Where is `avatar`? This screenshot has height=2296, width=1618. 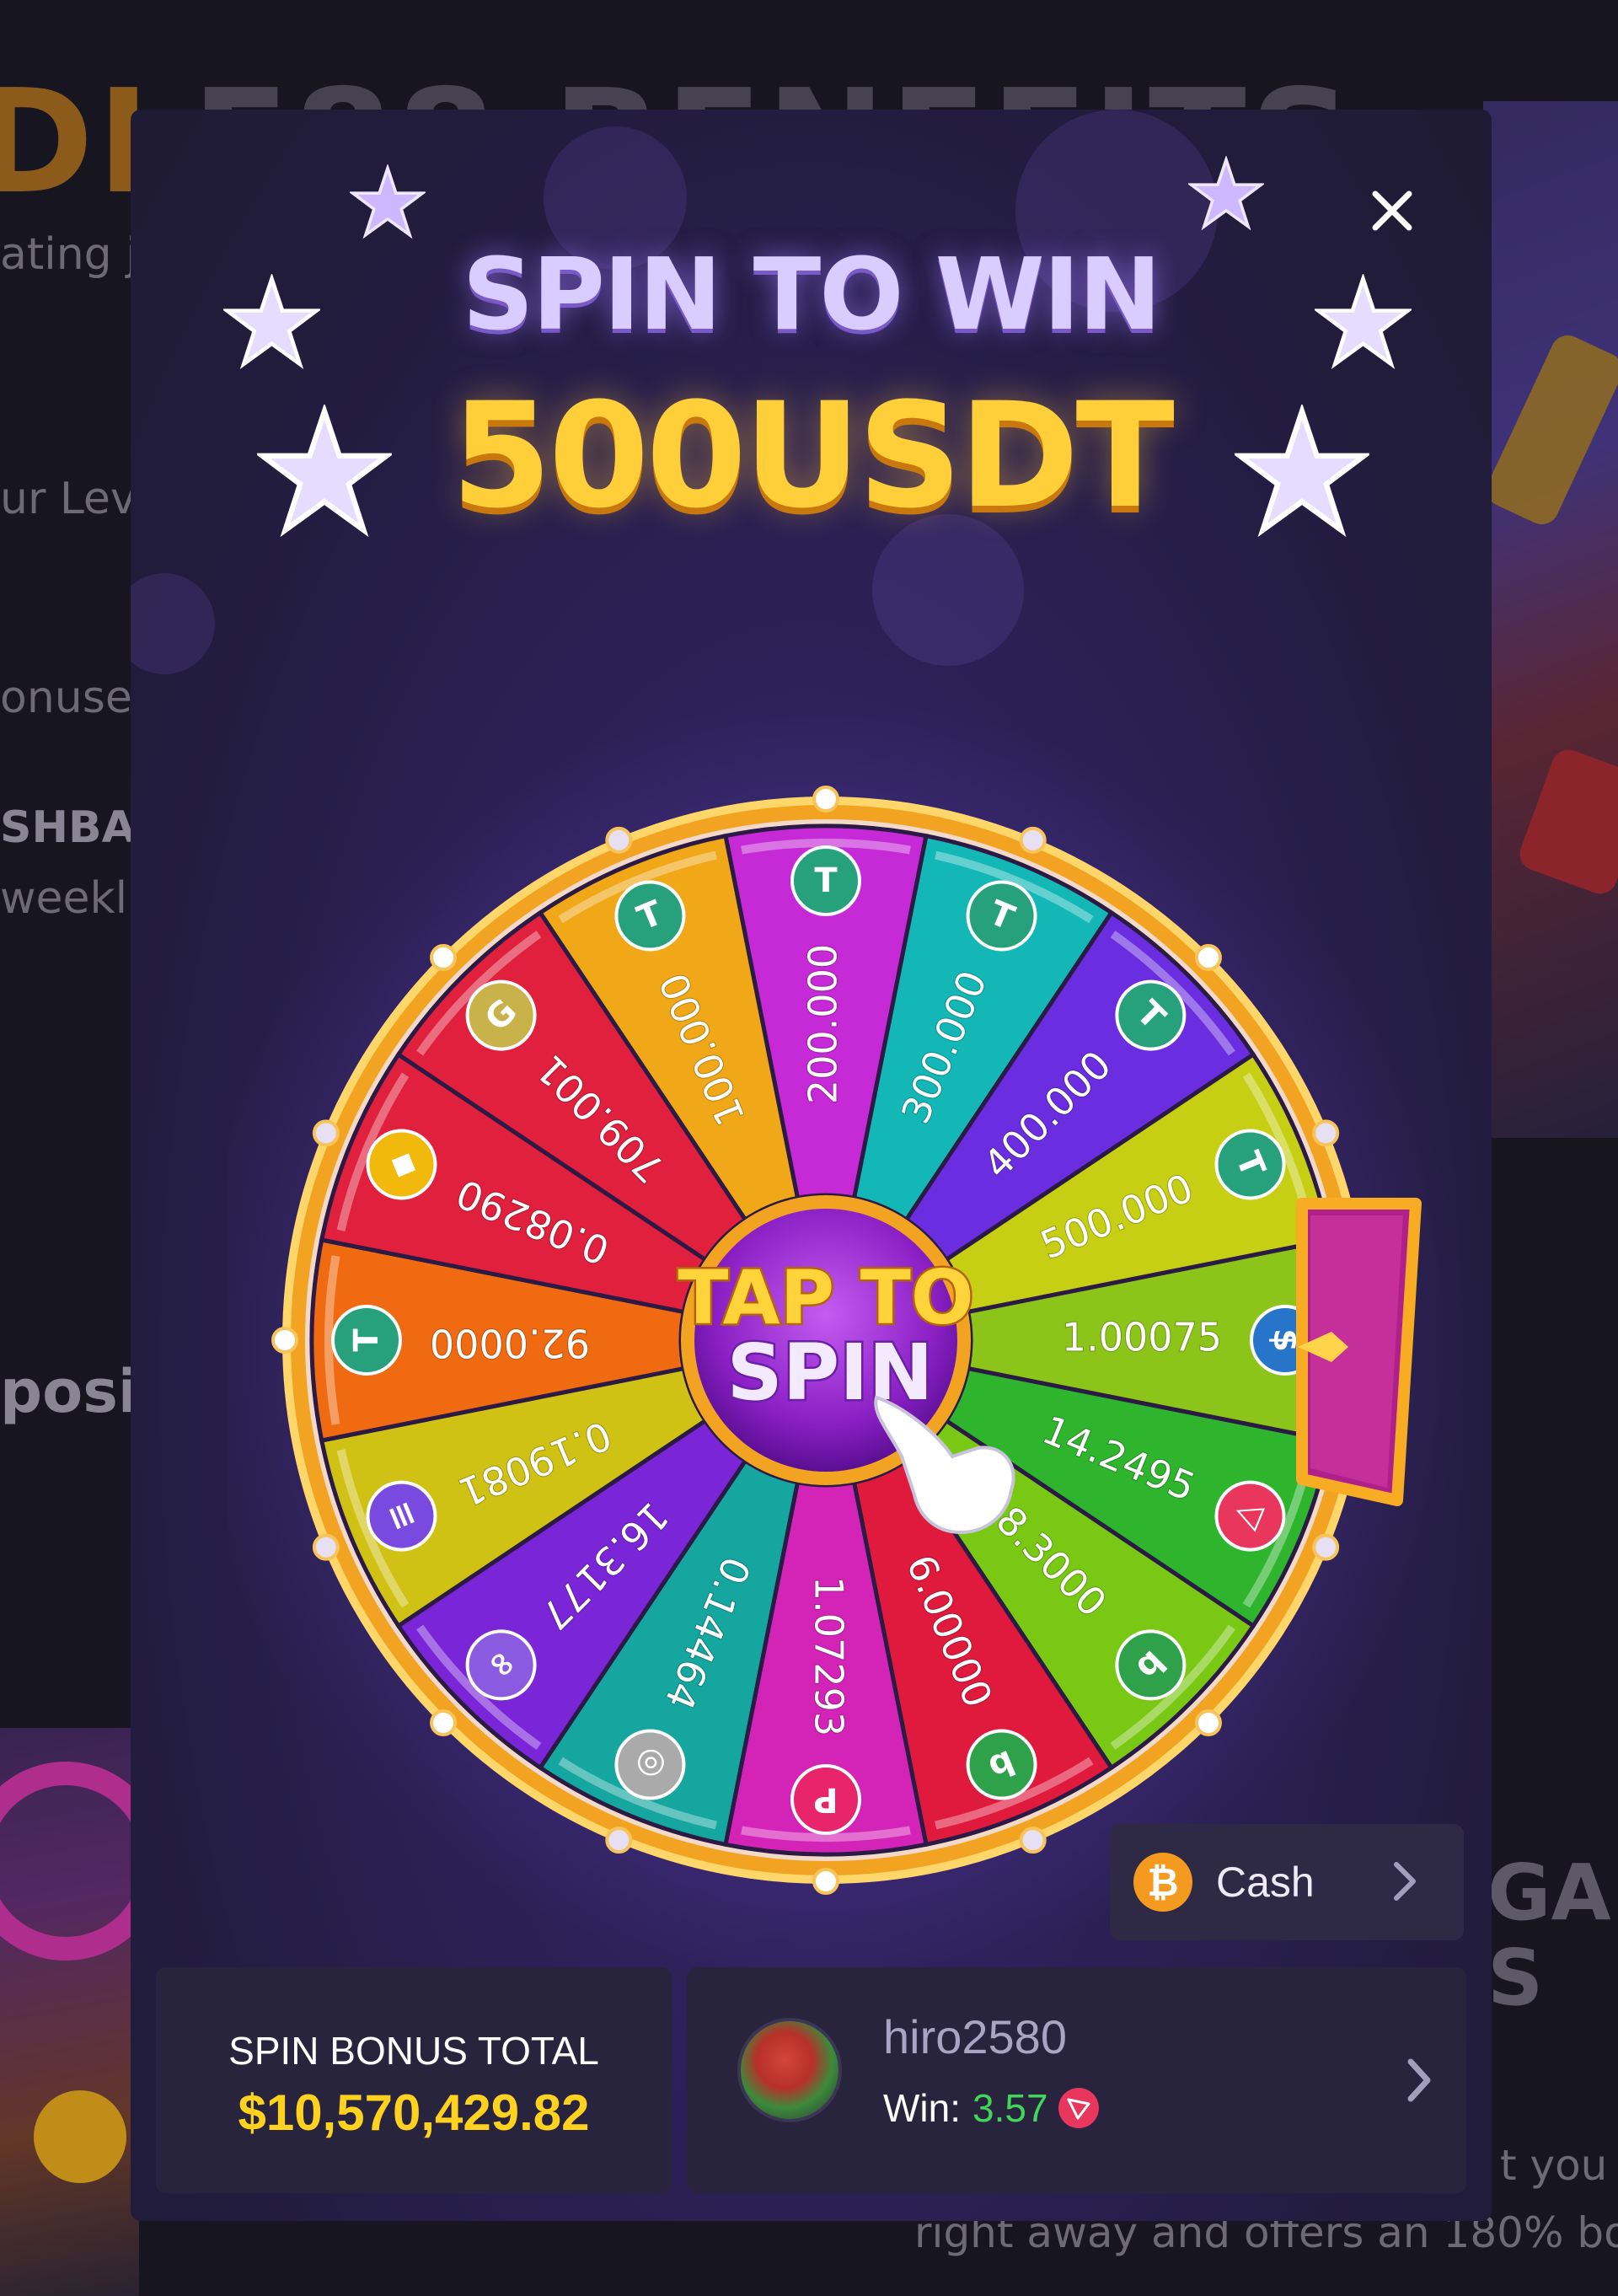
avatar is located at coordinates (789, 2070).